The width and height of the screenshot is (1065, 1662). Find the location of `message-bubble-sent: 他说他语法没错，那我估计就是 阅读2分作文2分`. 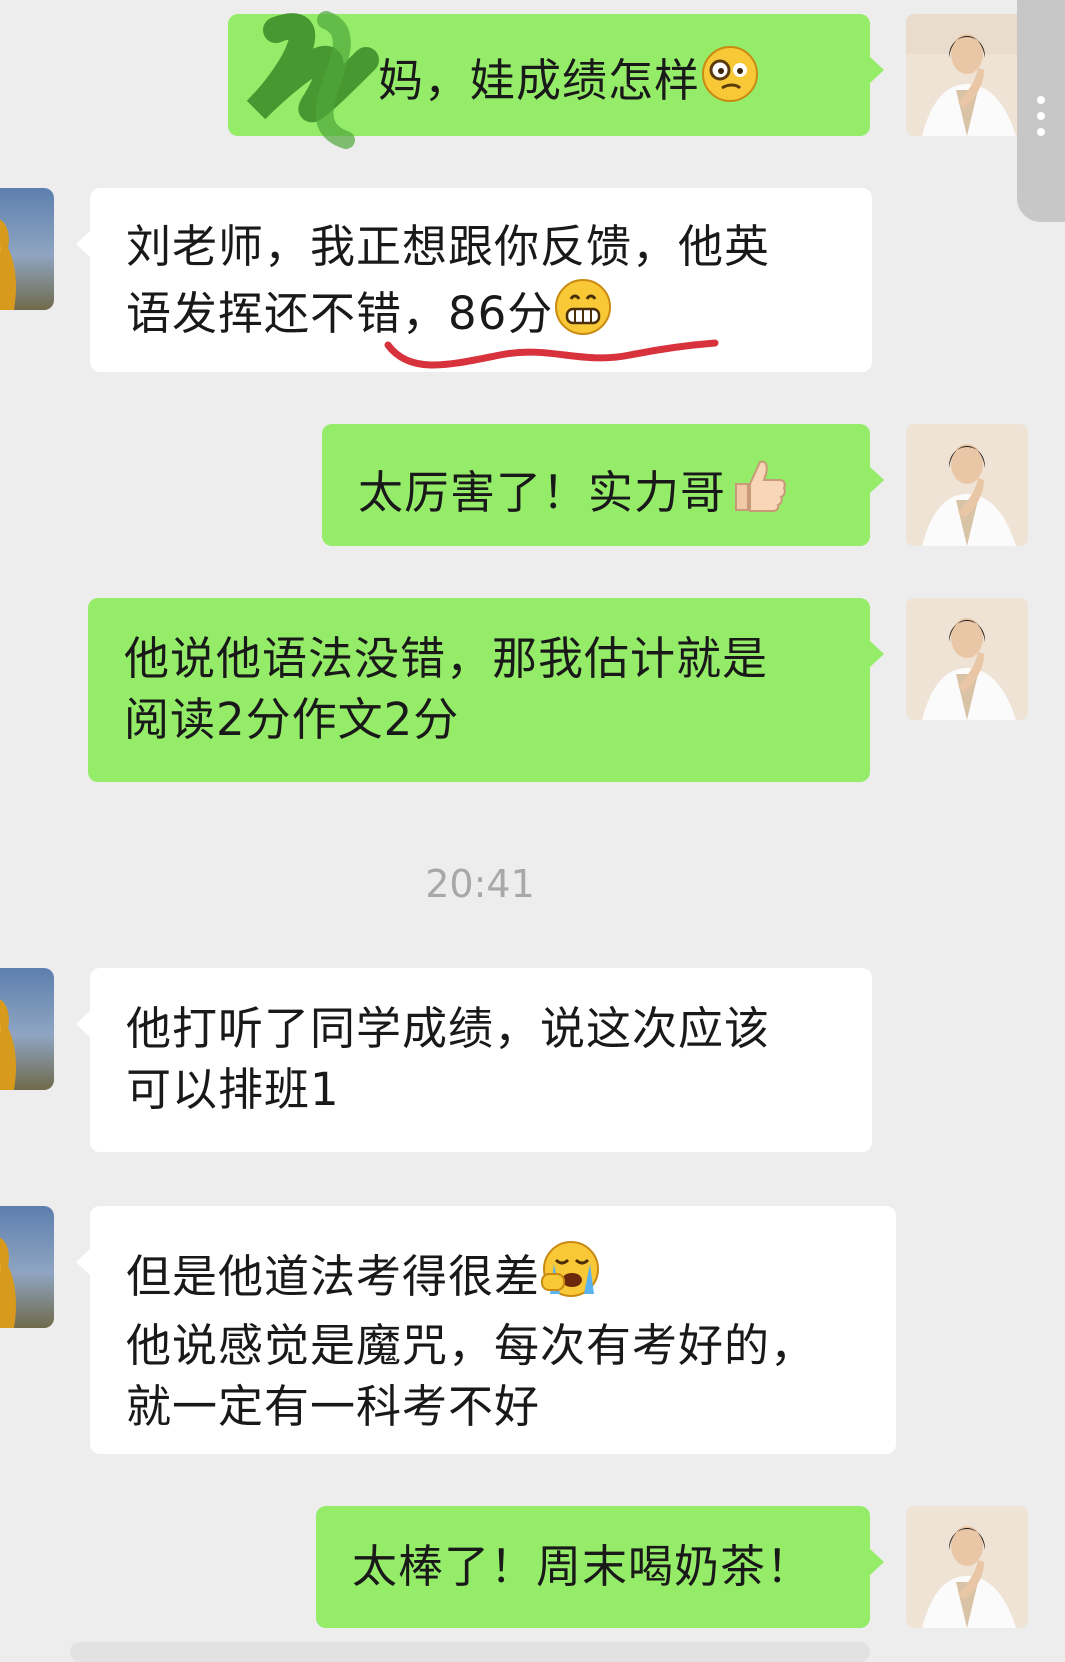

message-bubble-sent: 他说他语法没错，那我估计就是 阅读2分作文2分 is located at coordinates (486, 690).